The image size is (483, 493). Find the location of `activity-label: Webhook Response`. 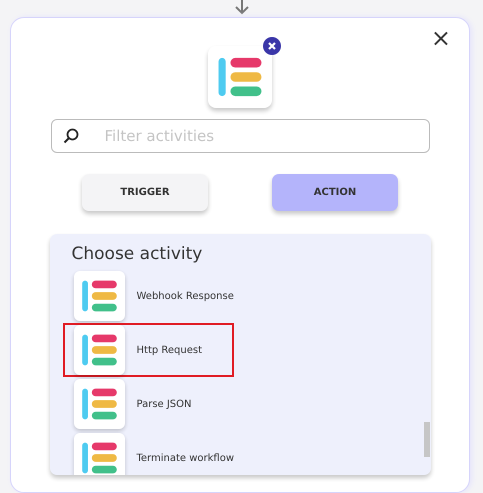

activity-label: Webhook Response is located at coordinates (185, 296).